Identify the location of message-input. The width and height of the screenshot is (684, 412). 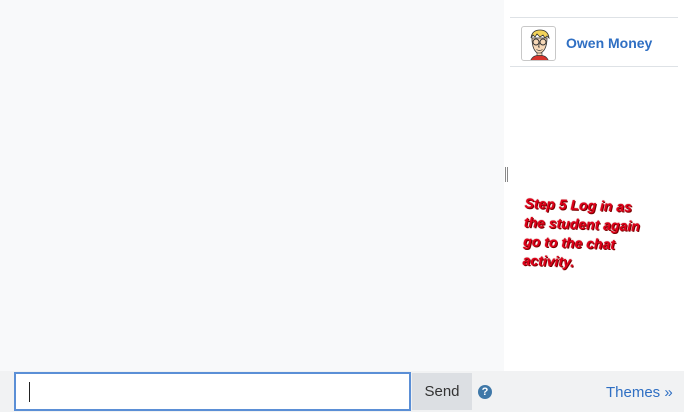
(212, 391).